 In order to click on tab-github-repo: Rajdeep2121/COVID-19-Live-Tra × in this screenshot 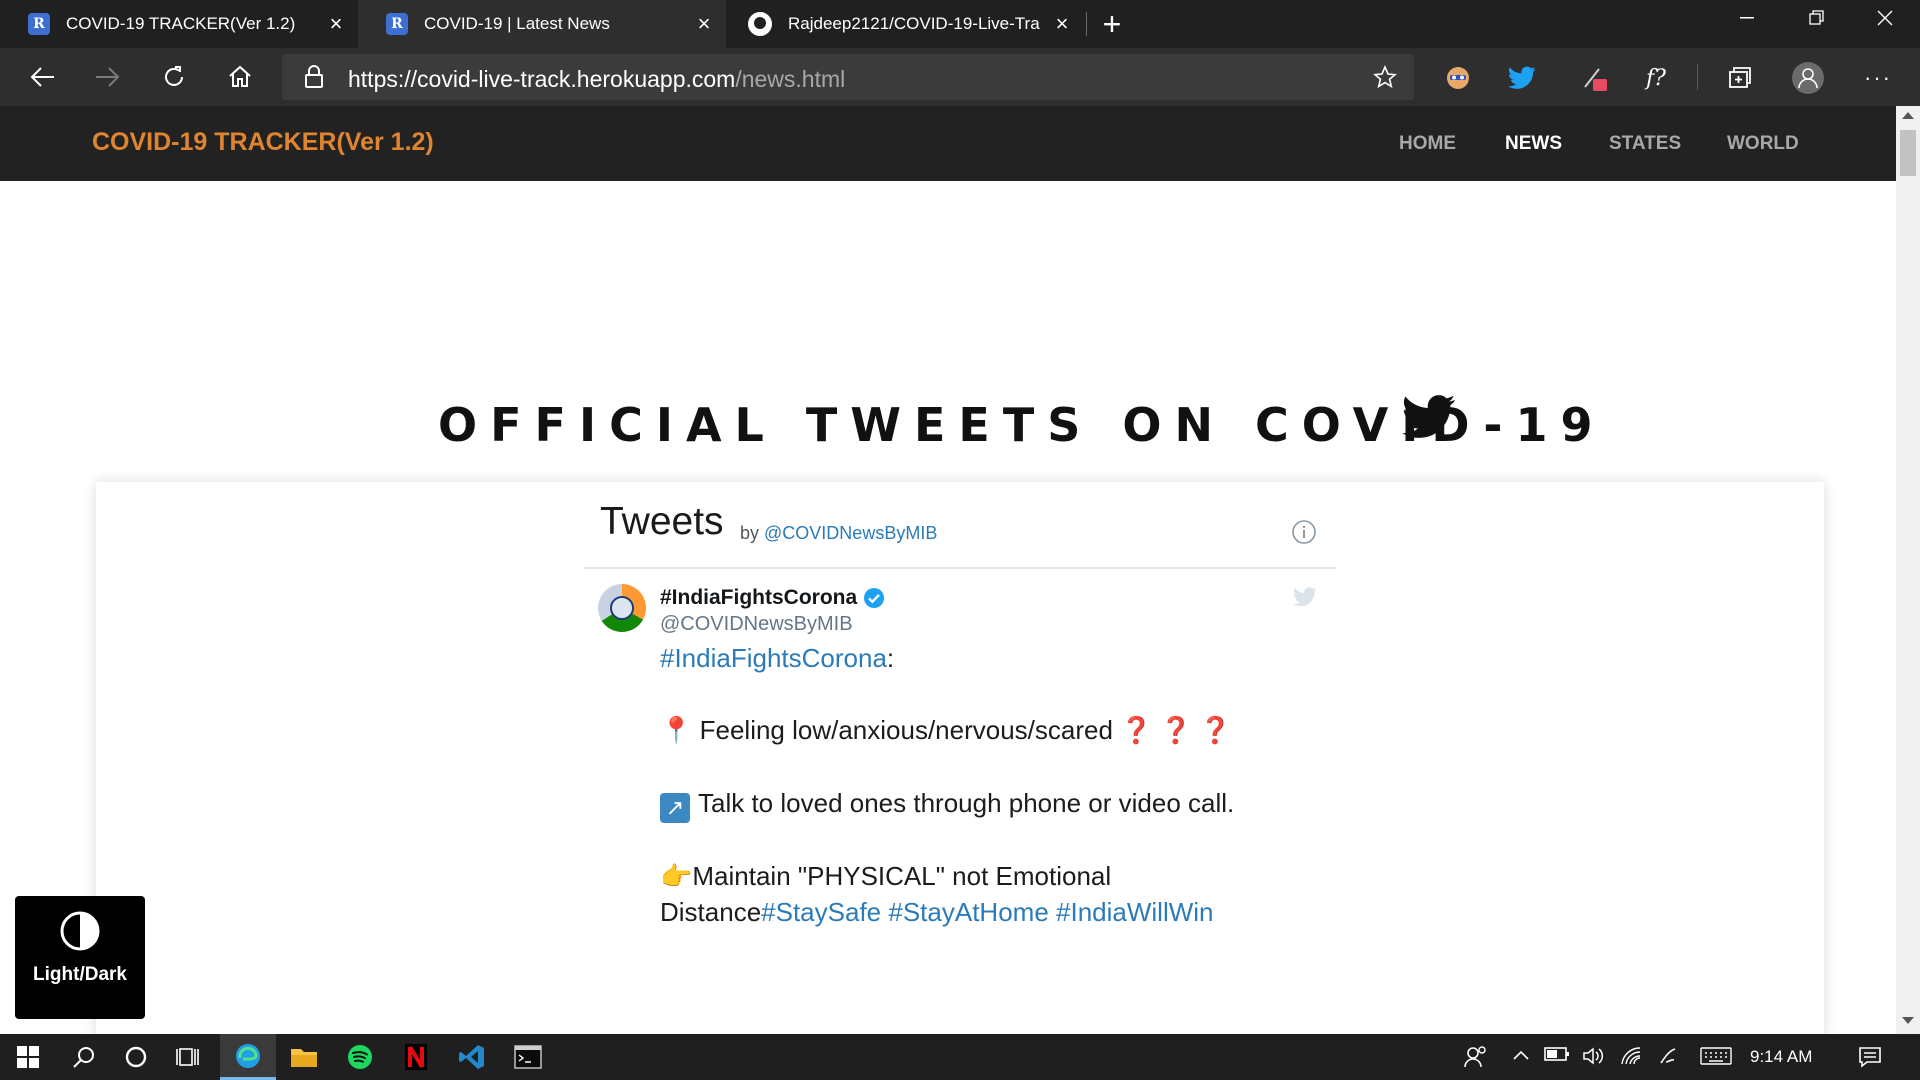, I will do `click(905, 24)`.